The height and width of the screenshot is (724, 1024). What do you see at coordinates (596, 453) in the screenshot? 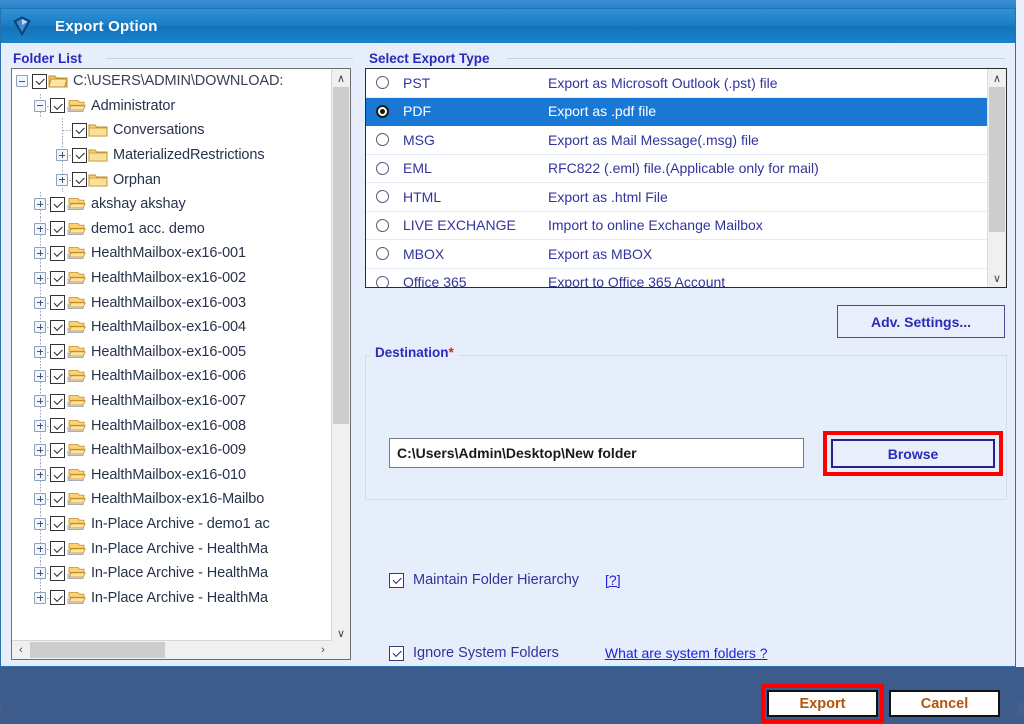
I see `destination-path-input: C:\Users\Admin\Desktop\New folder` at bounding box center [596, 453].